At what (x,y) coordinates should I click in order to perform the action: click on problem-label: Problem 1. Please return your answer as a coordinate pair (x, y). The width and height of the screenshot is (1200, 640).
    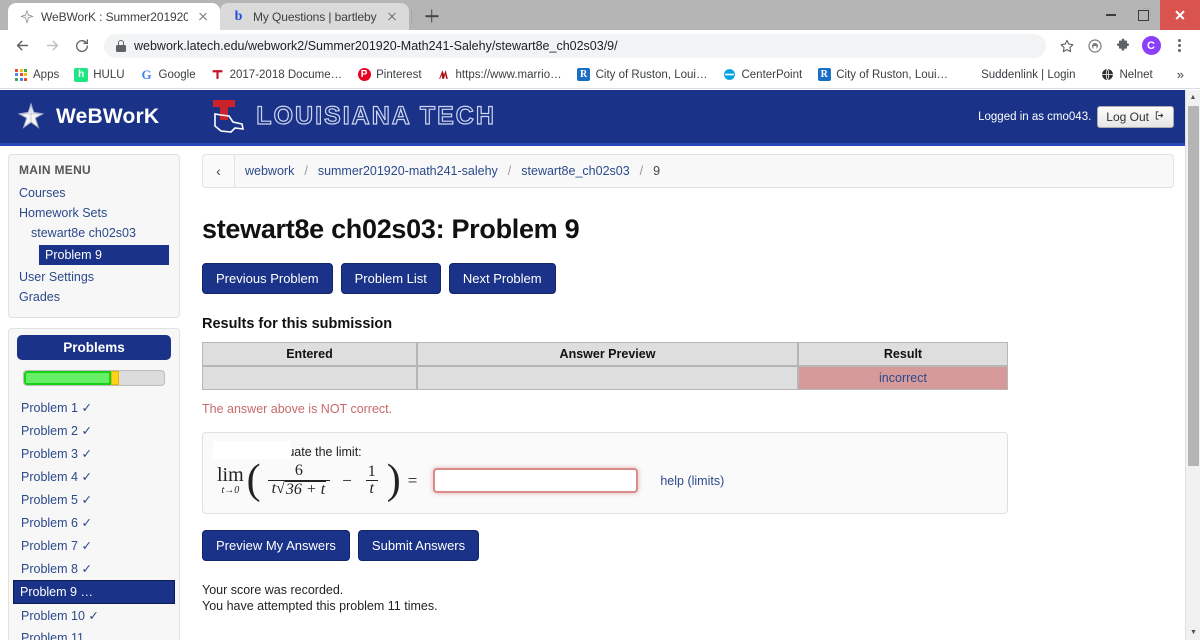
    Looking at the image, I should click on (49, 408).